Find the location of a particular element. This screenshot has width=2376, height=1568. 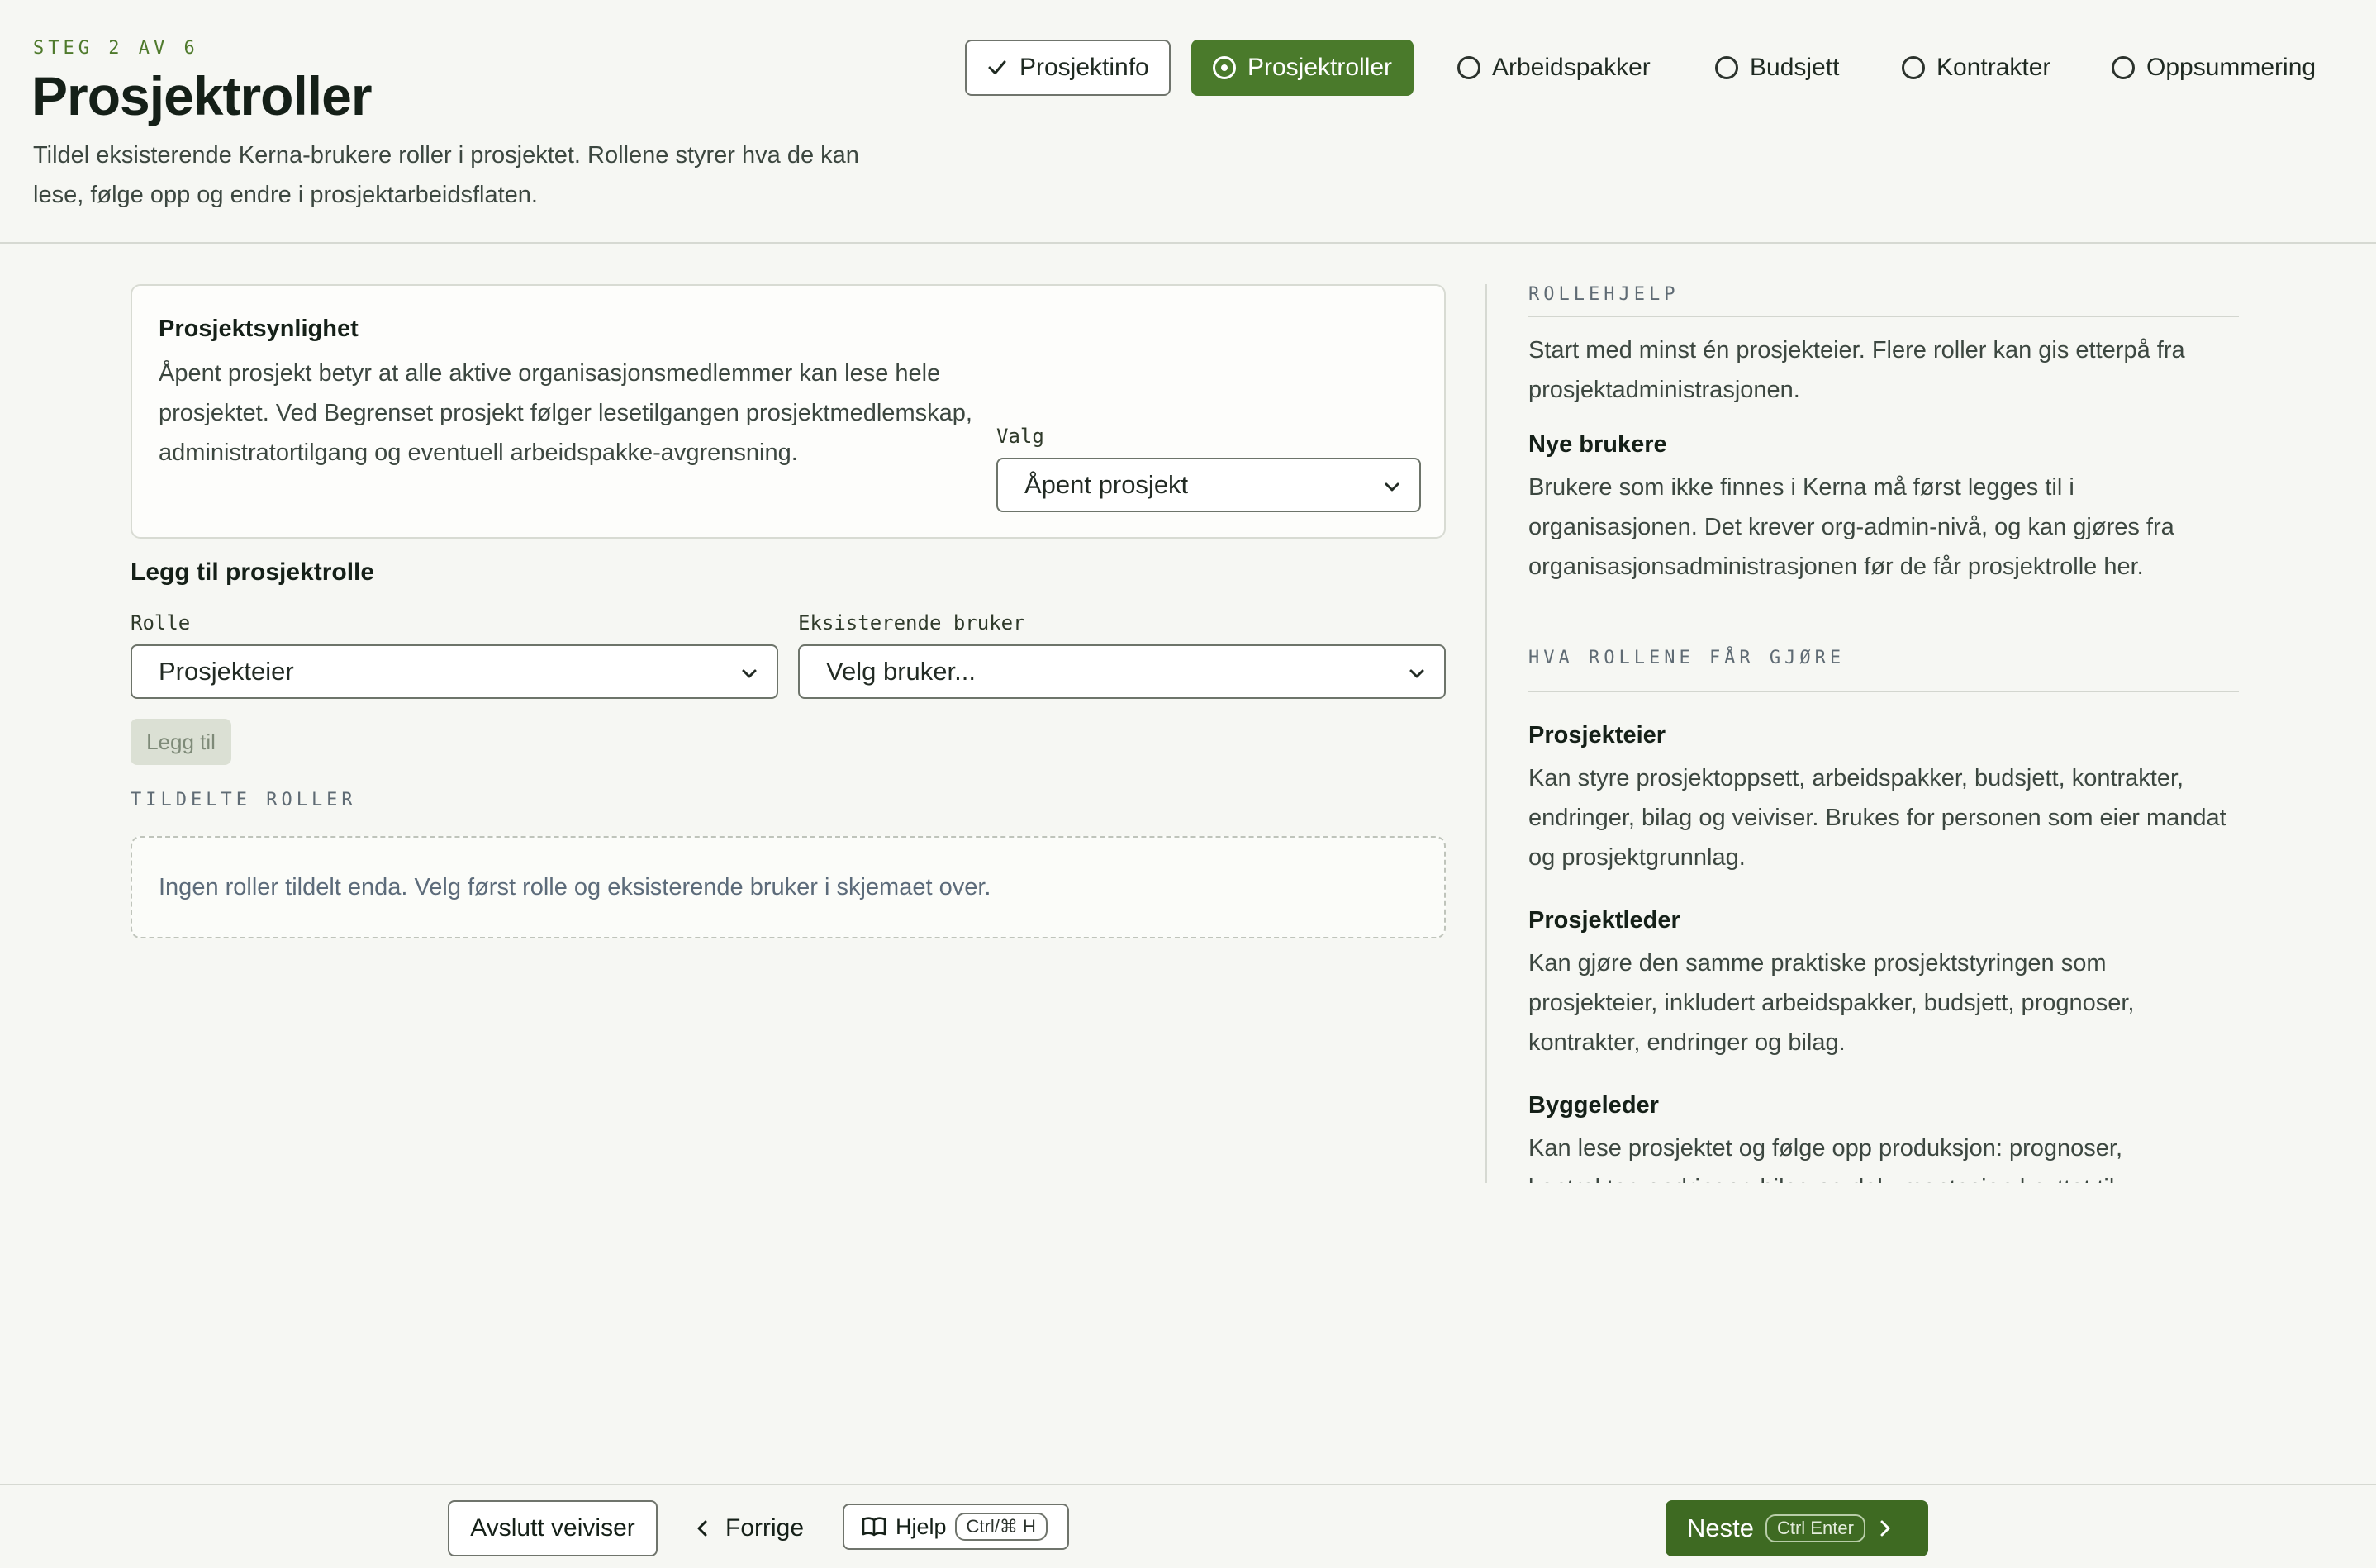

visibility-title: Prosjektsynlighet is located at coordinates (259, 329).